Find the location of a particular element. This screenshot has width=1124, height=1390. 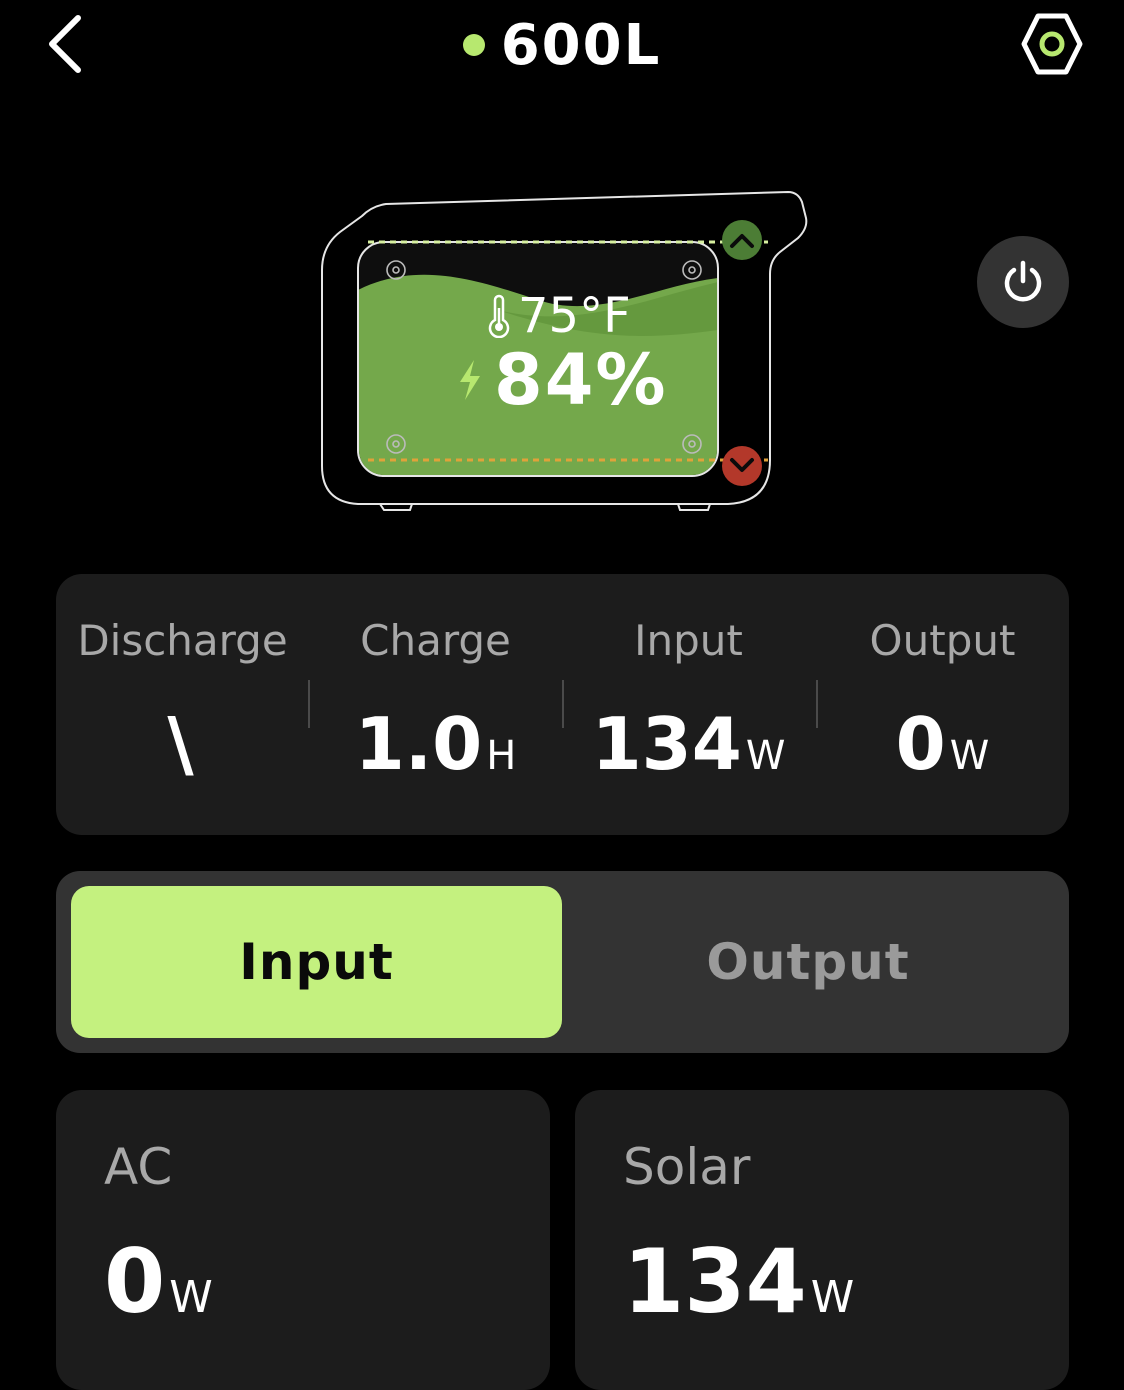

stat-value: 0 is located at coordinates (920, 744).